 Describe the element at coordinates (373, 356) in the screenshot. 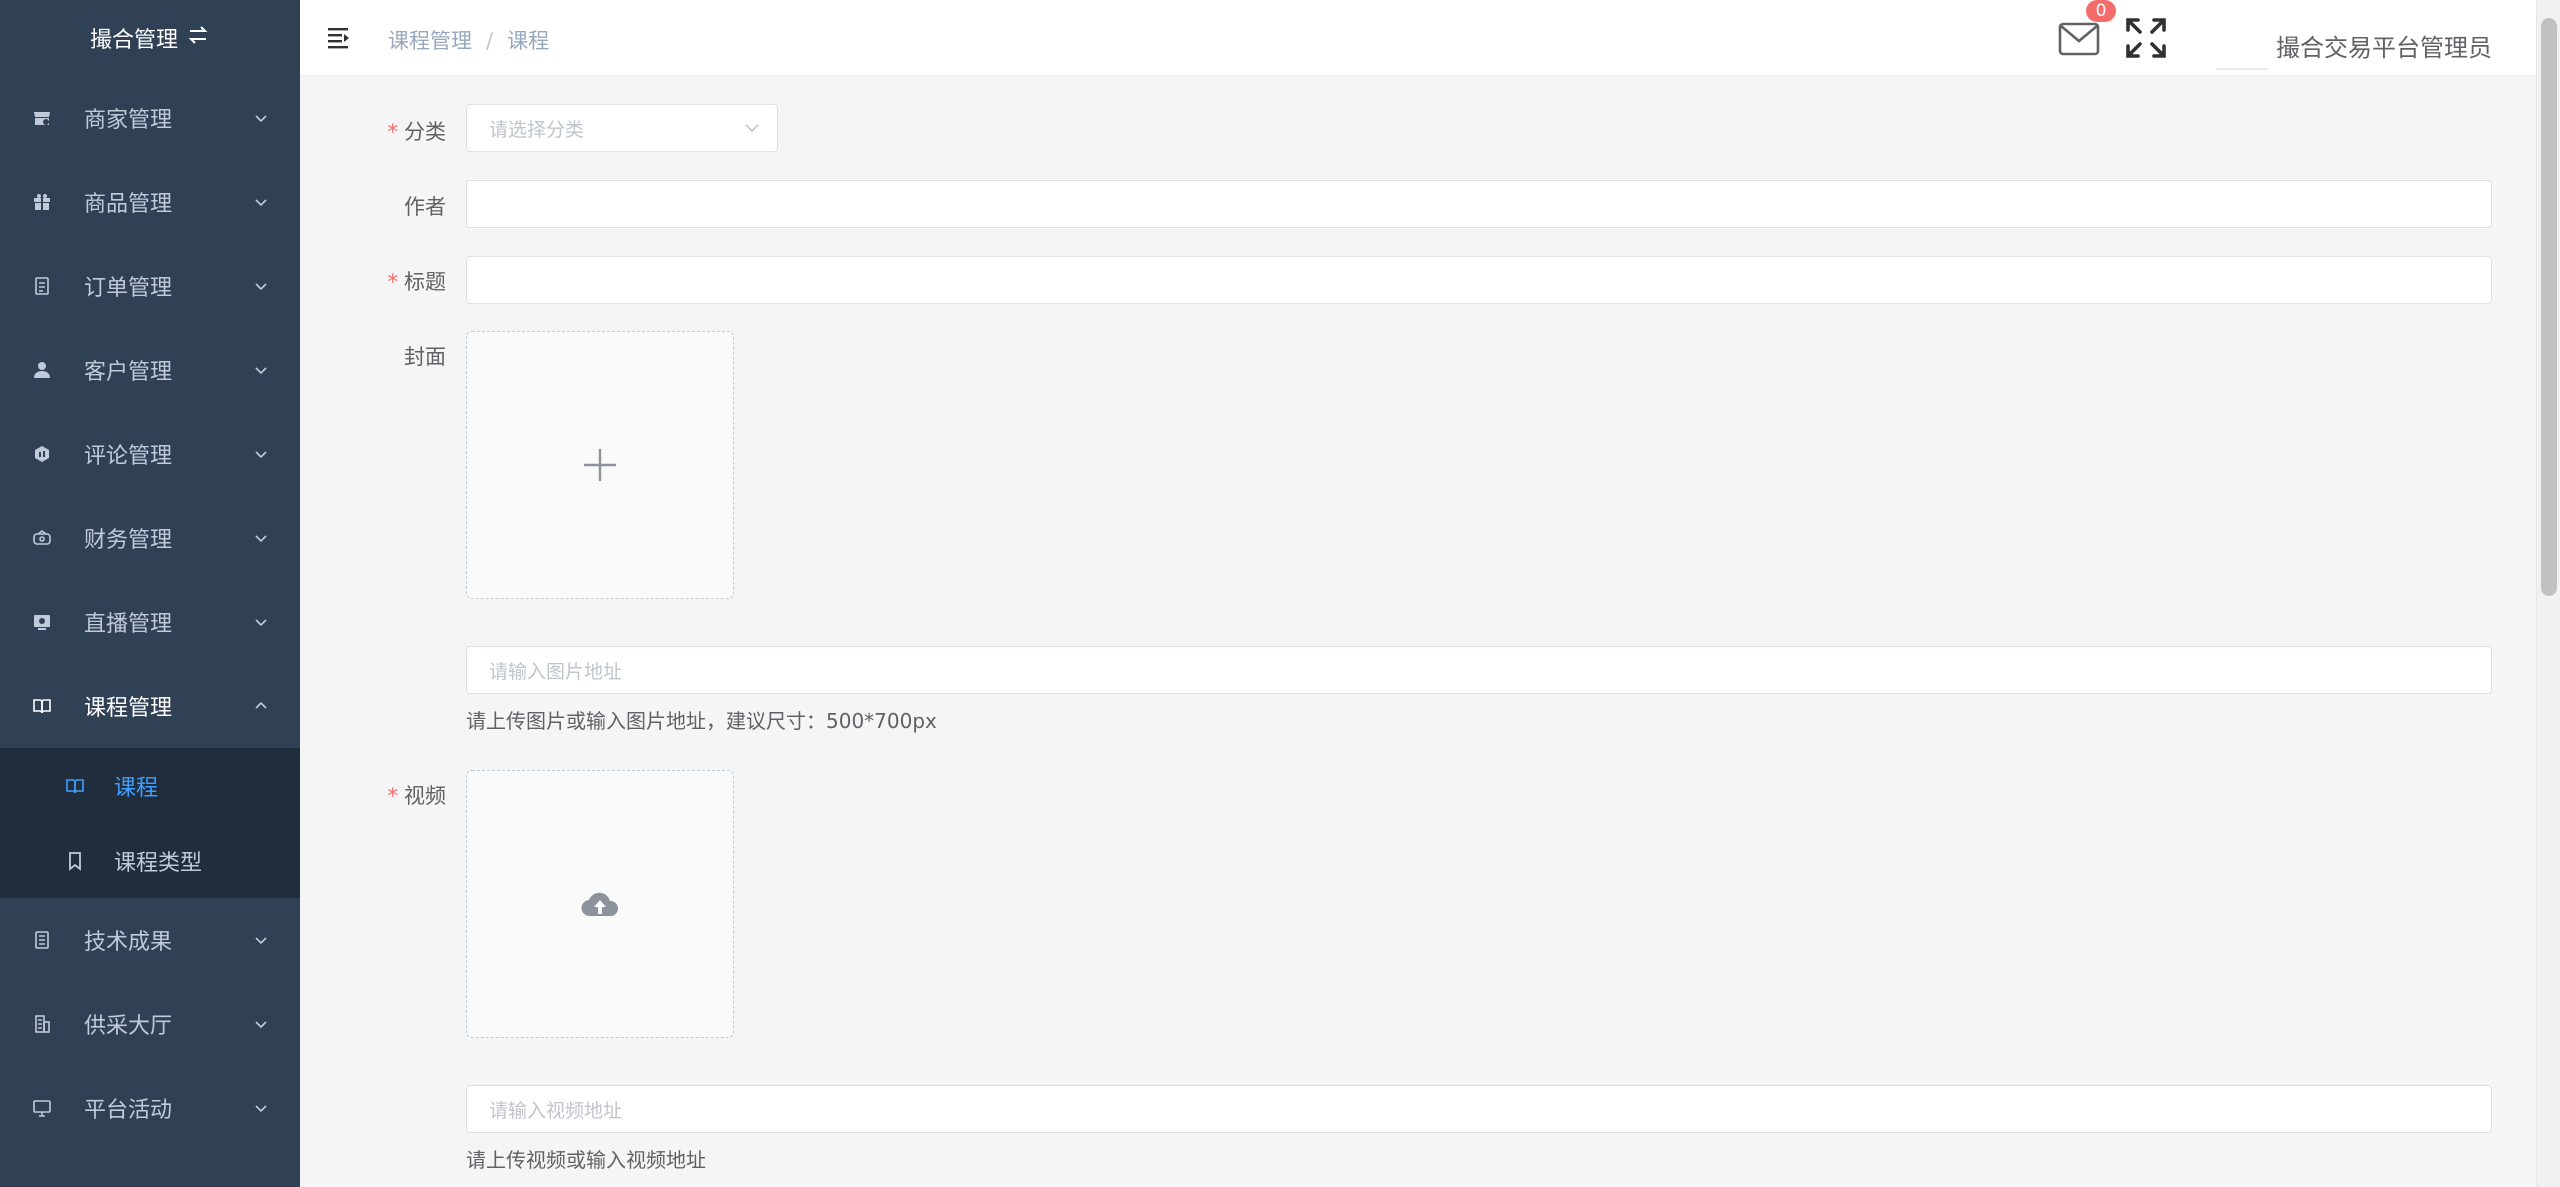

I see `cover-label: 封面` at that location.